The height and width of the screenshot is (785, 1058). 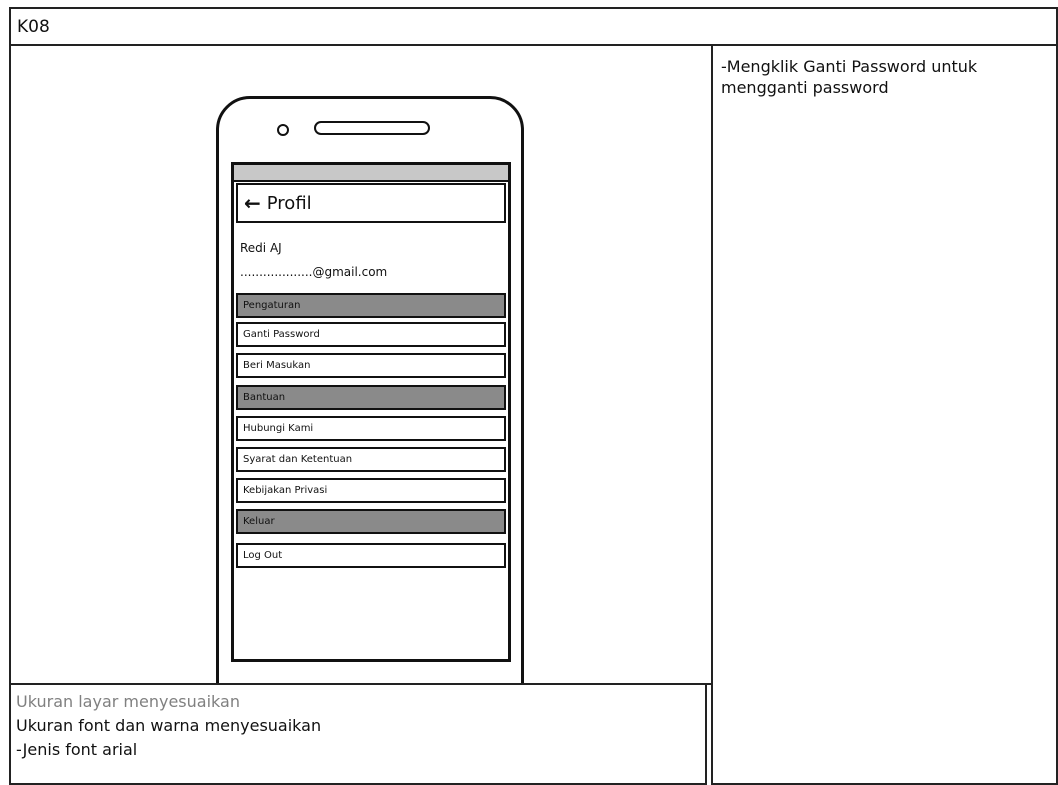 What do you see at coordinates (371, 334) in the screenshot?
I see `menu-item-ganti-password: Ganti Password` at bounding box center [371, 334].